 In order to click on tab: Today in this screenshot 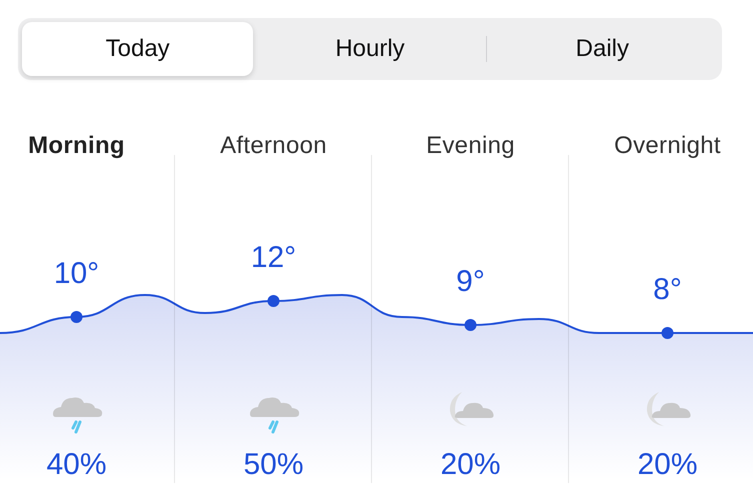, I will do `click(138, 49)`.